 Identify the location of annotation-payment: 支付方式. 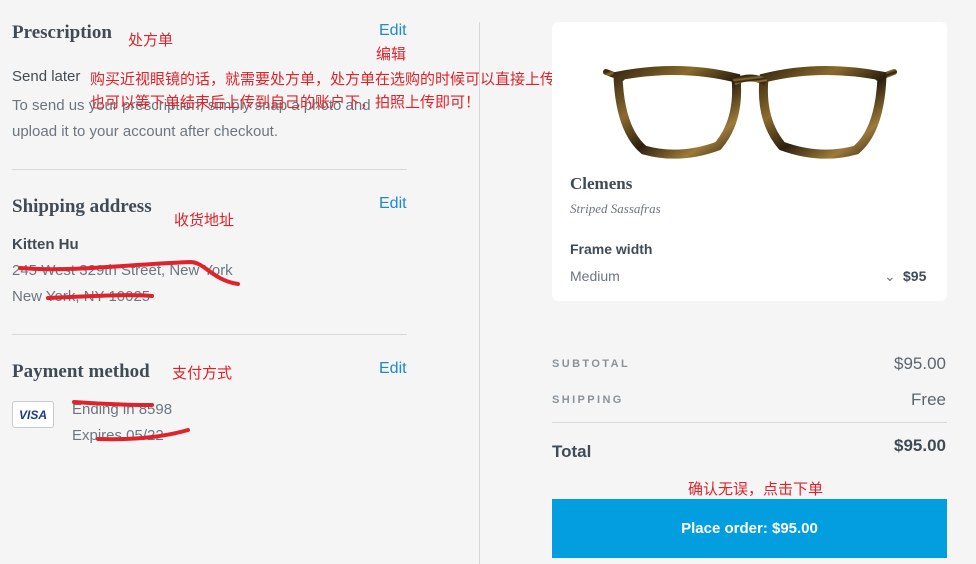
(202, 373).